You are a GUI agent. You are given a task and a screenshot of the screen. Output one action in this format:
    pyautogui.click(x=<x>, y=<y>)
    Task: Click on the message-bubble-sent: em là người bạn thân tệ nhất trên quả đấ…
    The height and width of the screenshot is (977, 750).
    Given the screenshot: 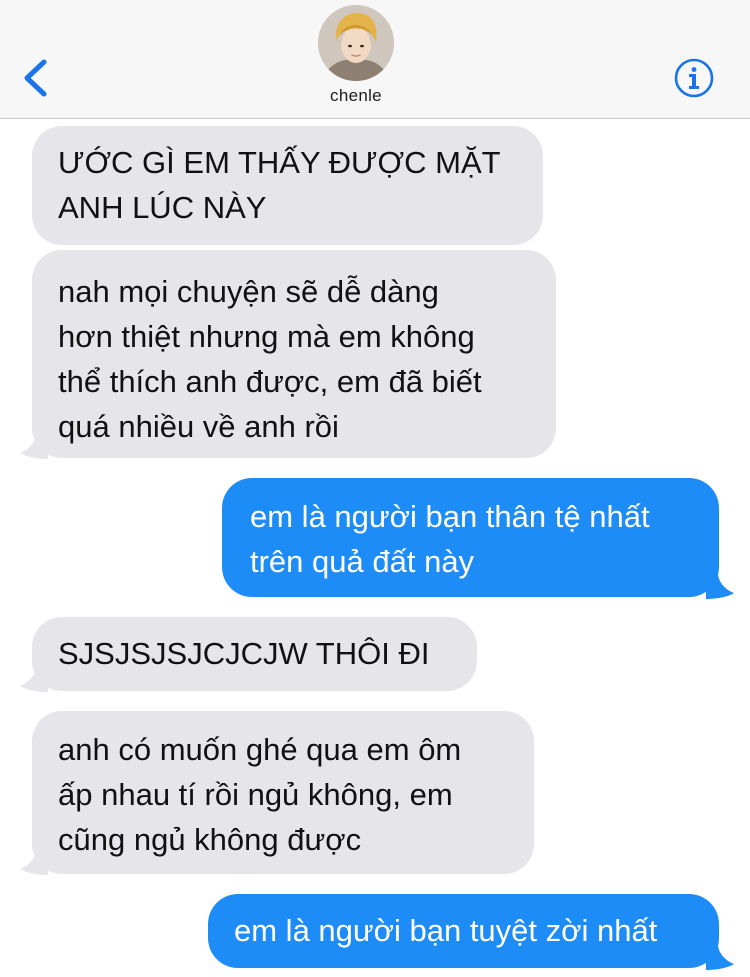 What is the action you would take?
    pyautogui.click(x=470, y=537)
    